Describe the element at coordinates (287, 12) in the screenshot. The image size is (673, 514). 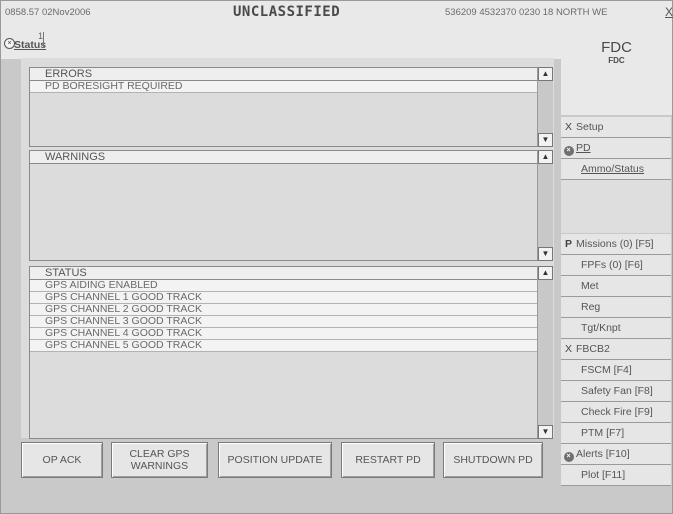
I see `classification-banner: UNCLASSIFIED` at that location.